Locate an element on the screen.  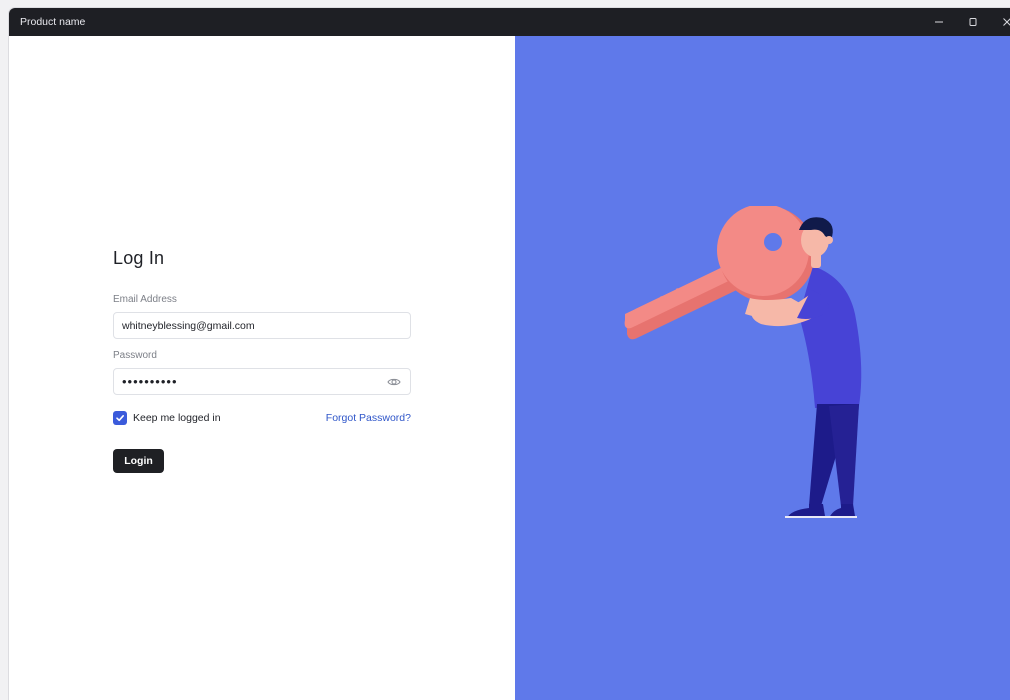
password-label: Password is located at coordinates (135, 355).